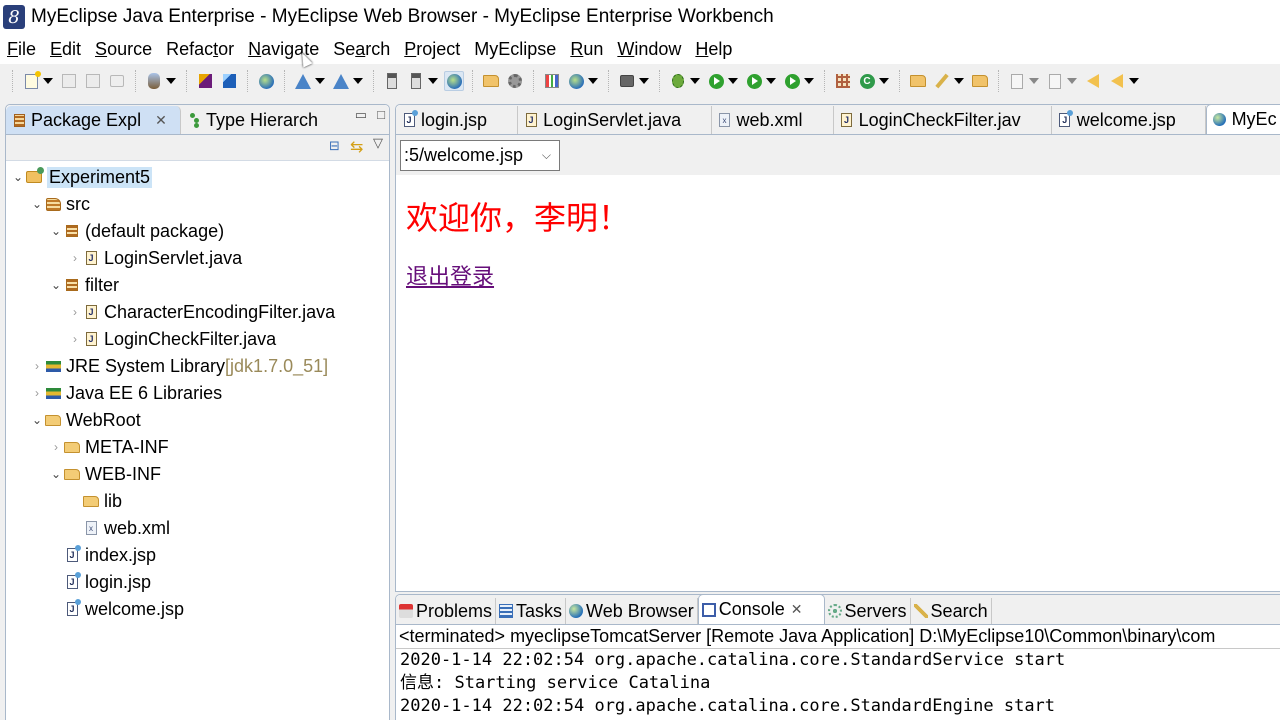 The width and height of the screenshot is (1280, 720). What do you see at coordinates (716, 81) in the screenshot?
I see `run-button` at bounding box center [716, 81].